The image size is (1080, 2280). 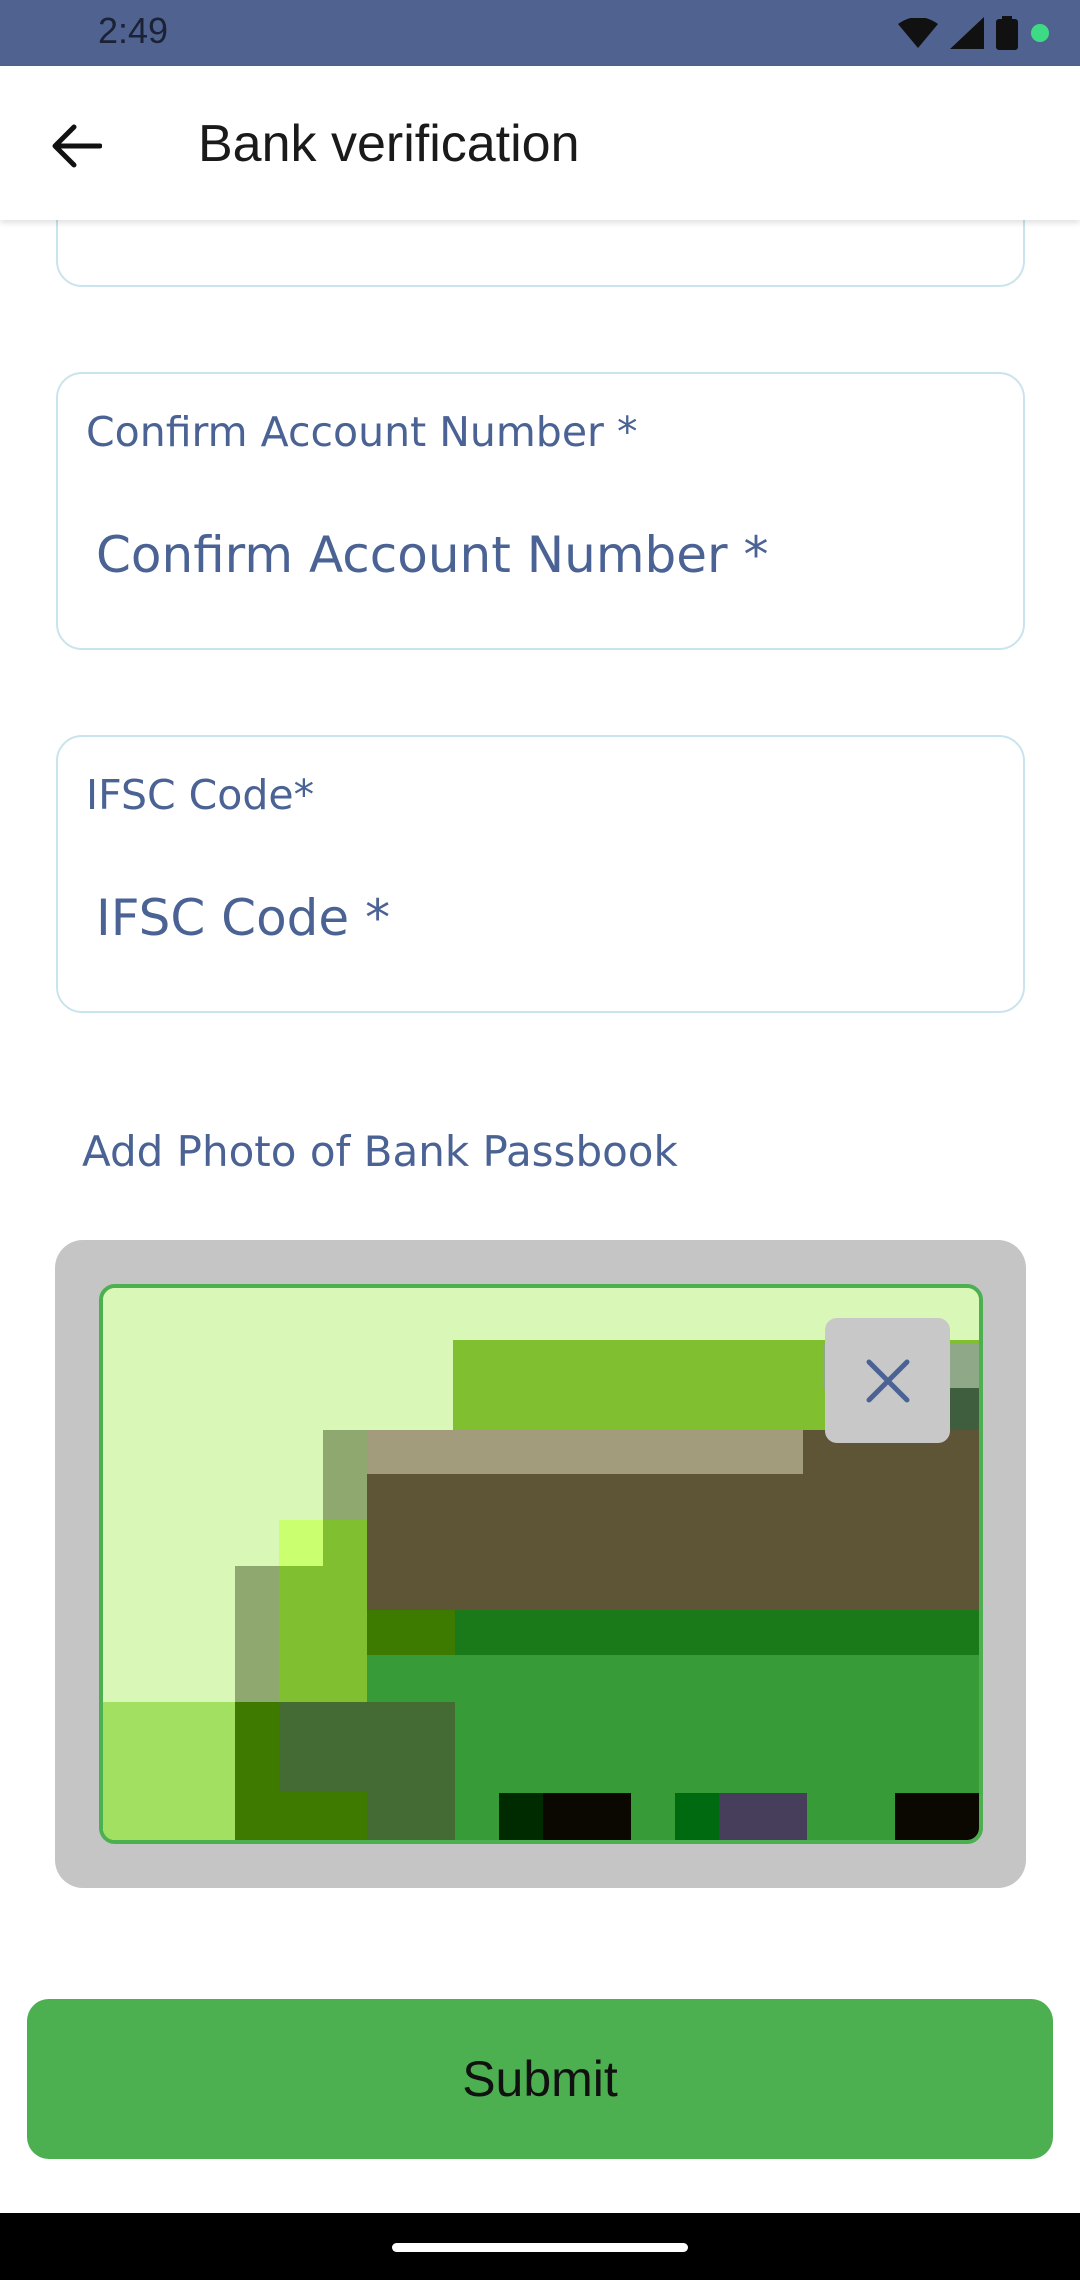 I want to click on home-handle, so click(x=540, y=2247).